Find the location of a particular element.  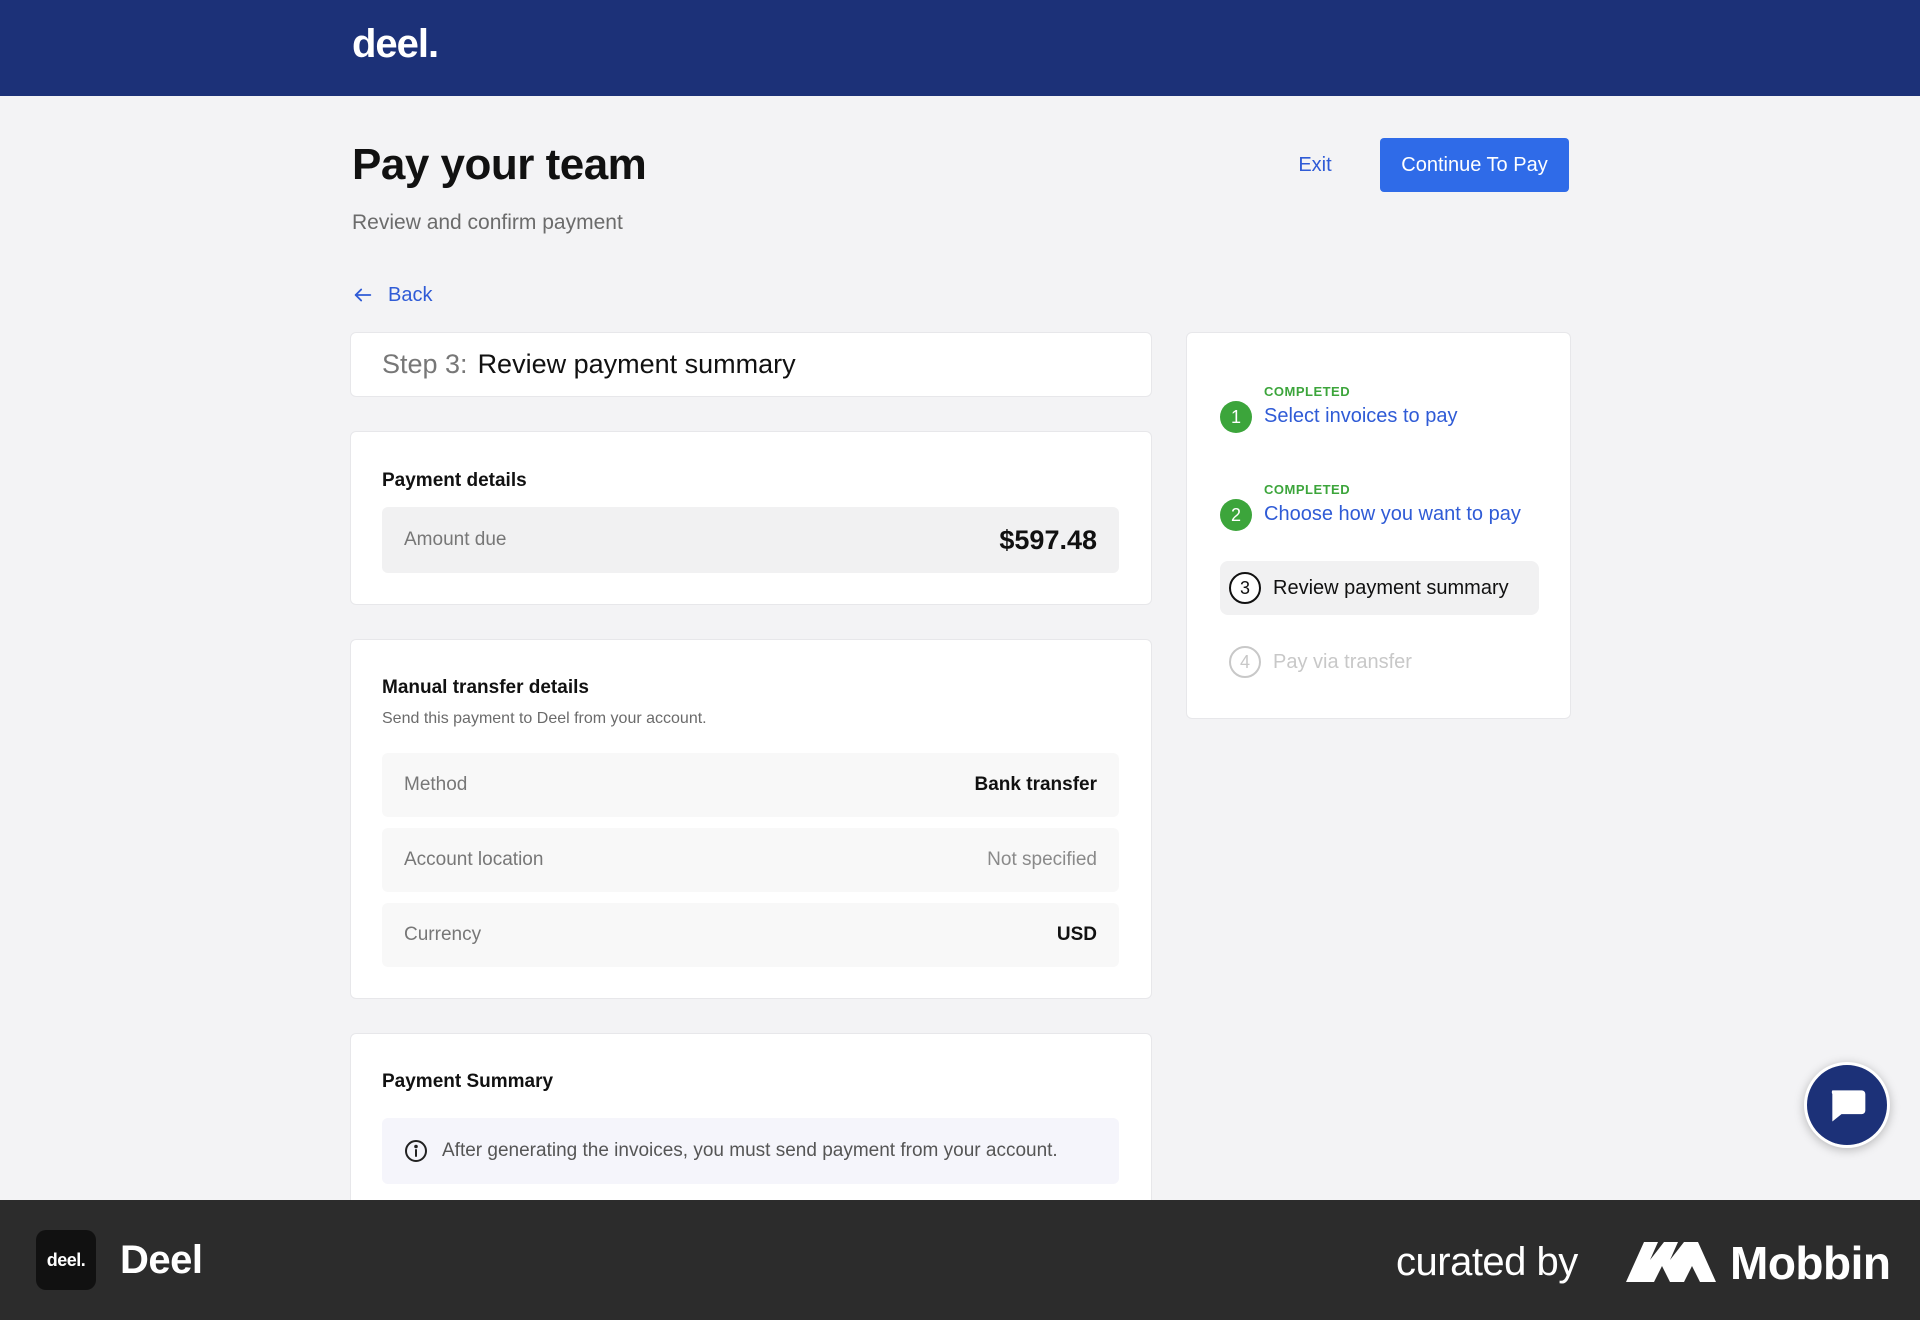

step-prefix: Step 3: is located at coordinates (425, 364).